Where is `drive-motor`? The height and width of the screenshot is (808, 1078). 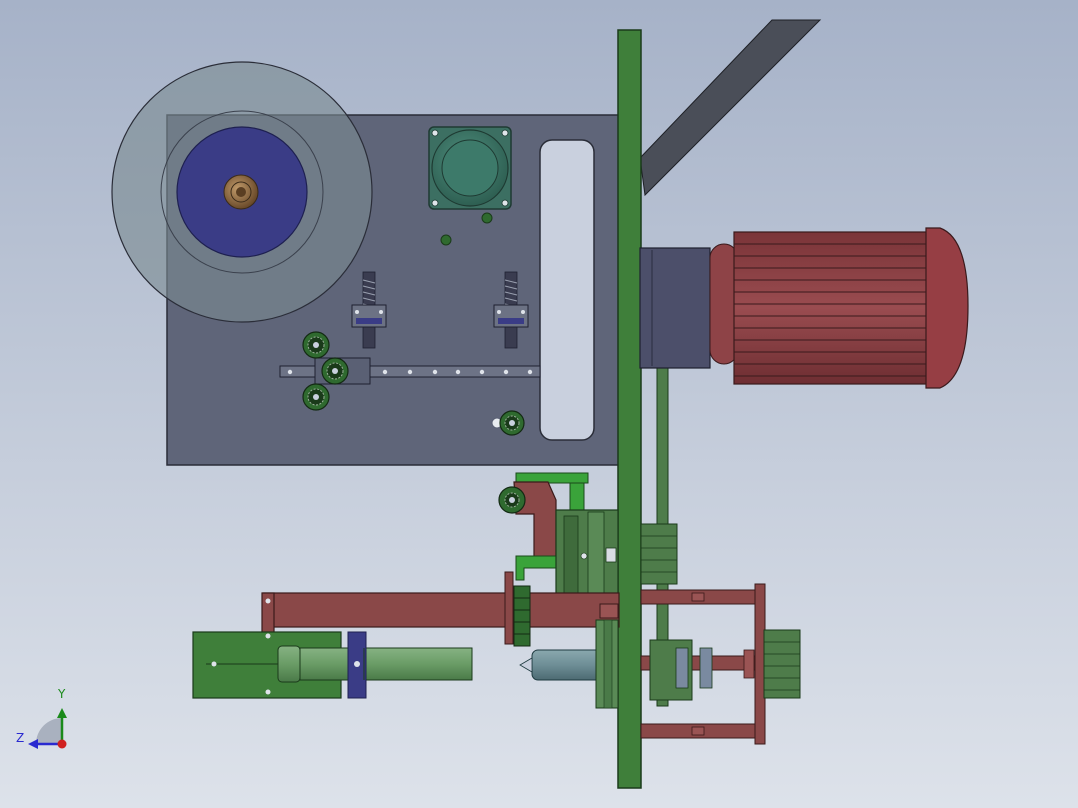
drive-motor is located at coordinates (851, 308).